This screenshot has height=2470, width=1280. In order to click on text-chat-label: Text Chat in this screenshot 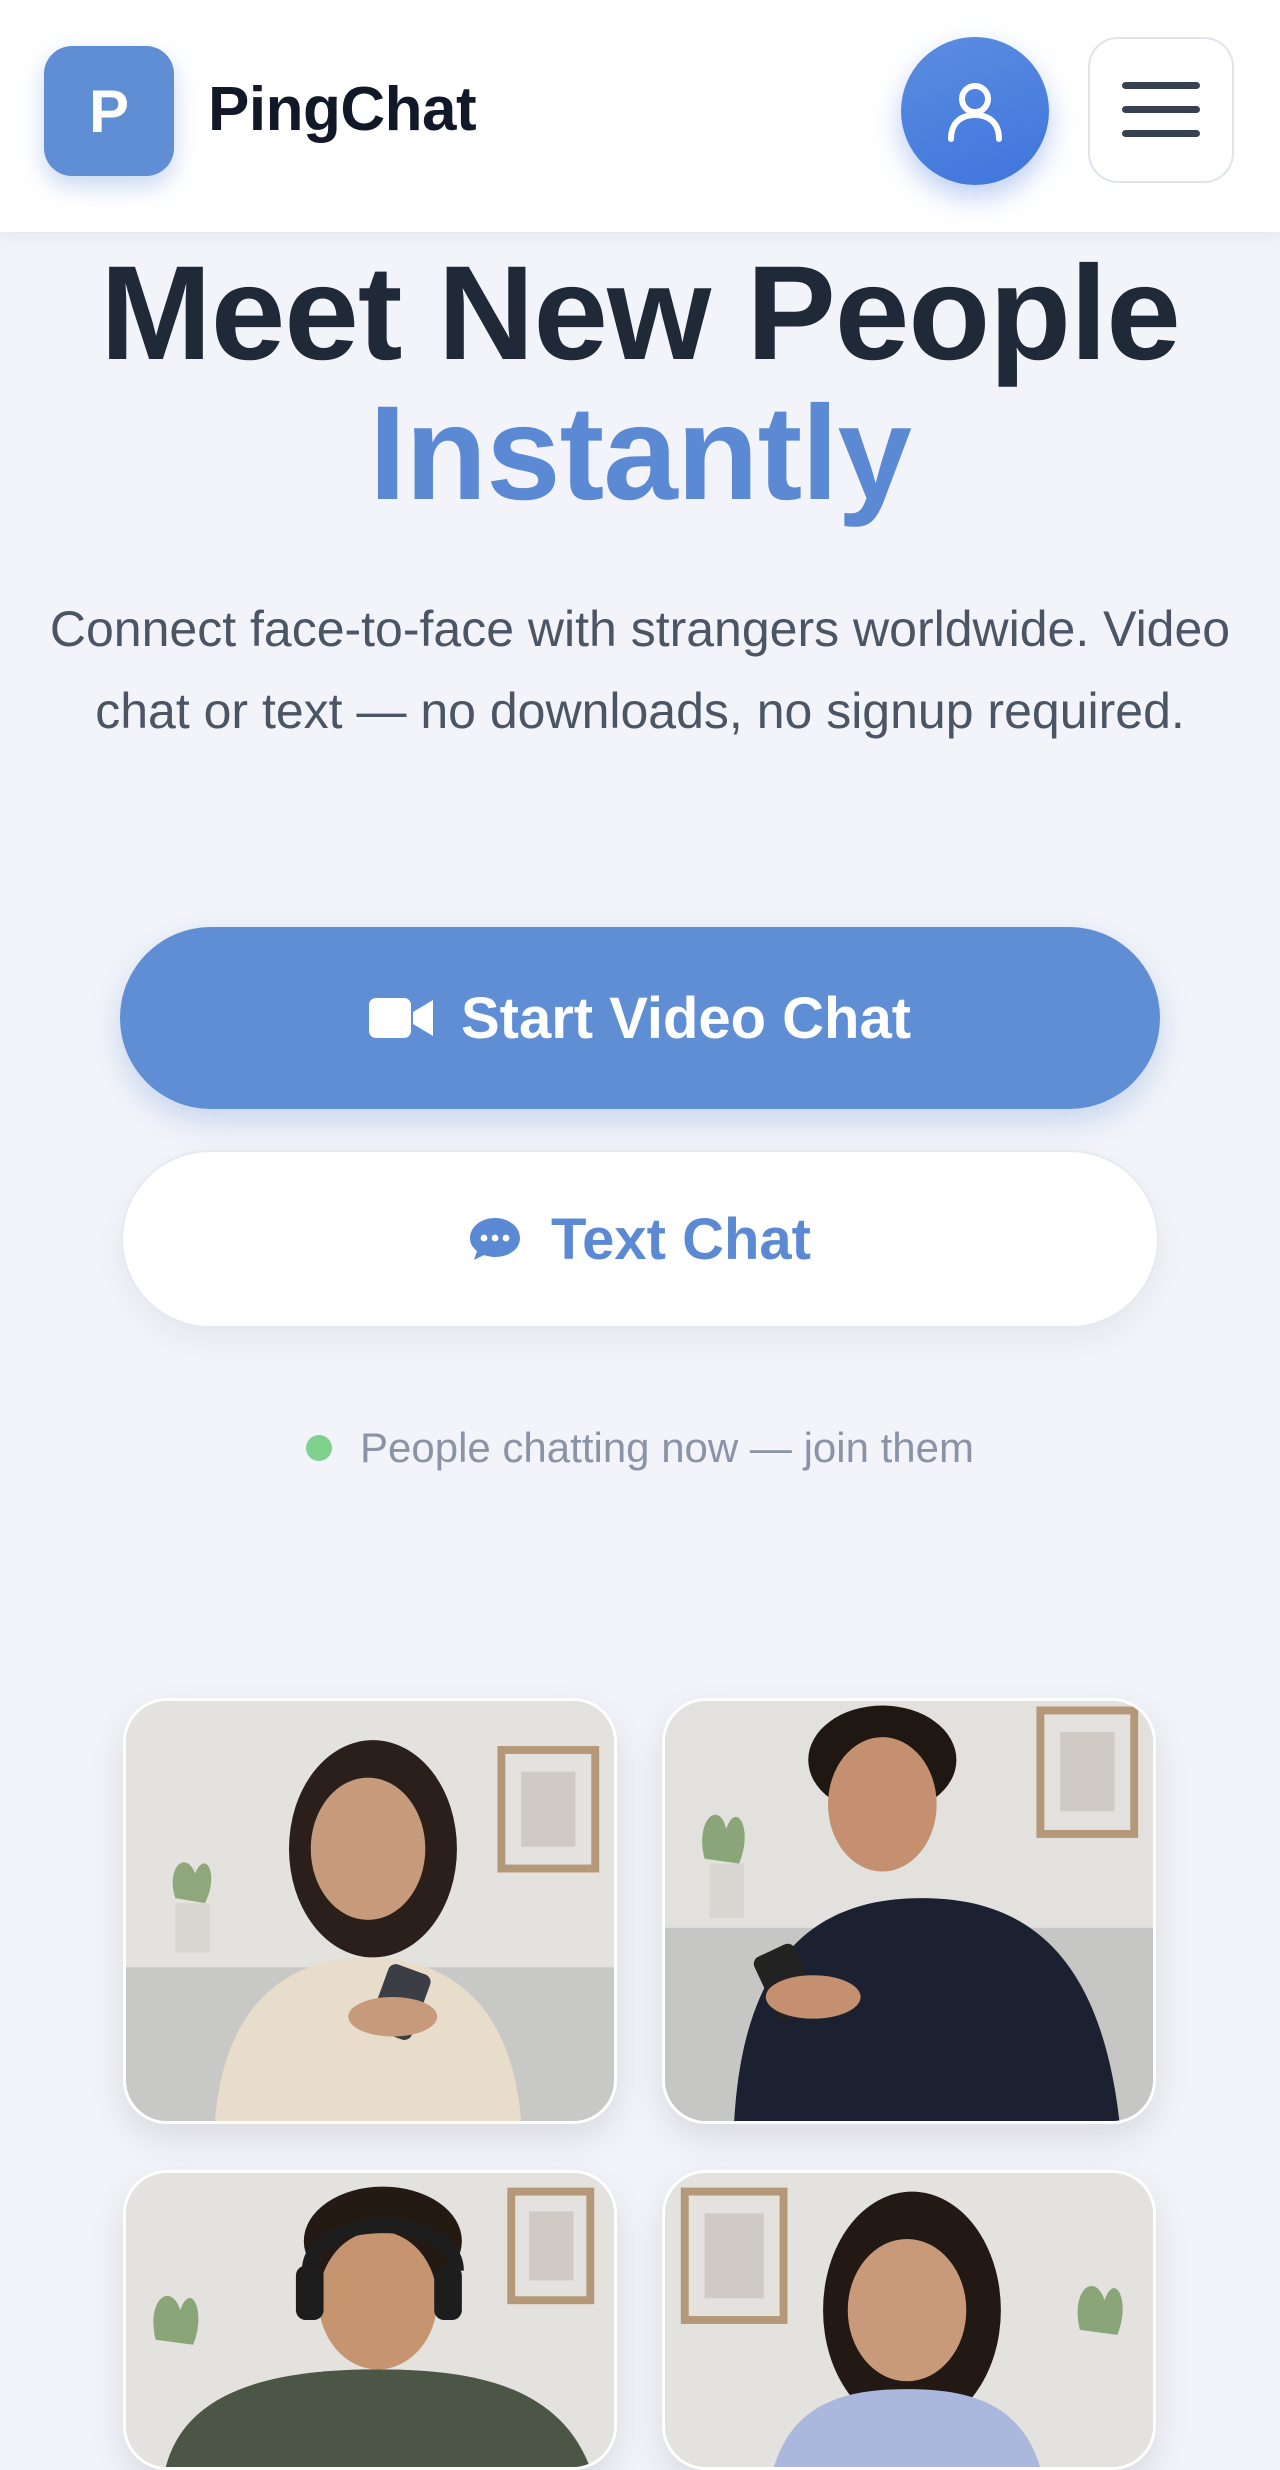, I will do `click(681, 1239)`.